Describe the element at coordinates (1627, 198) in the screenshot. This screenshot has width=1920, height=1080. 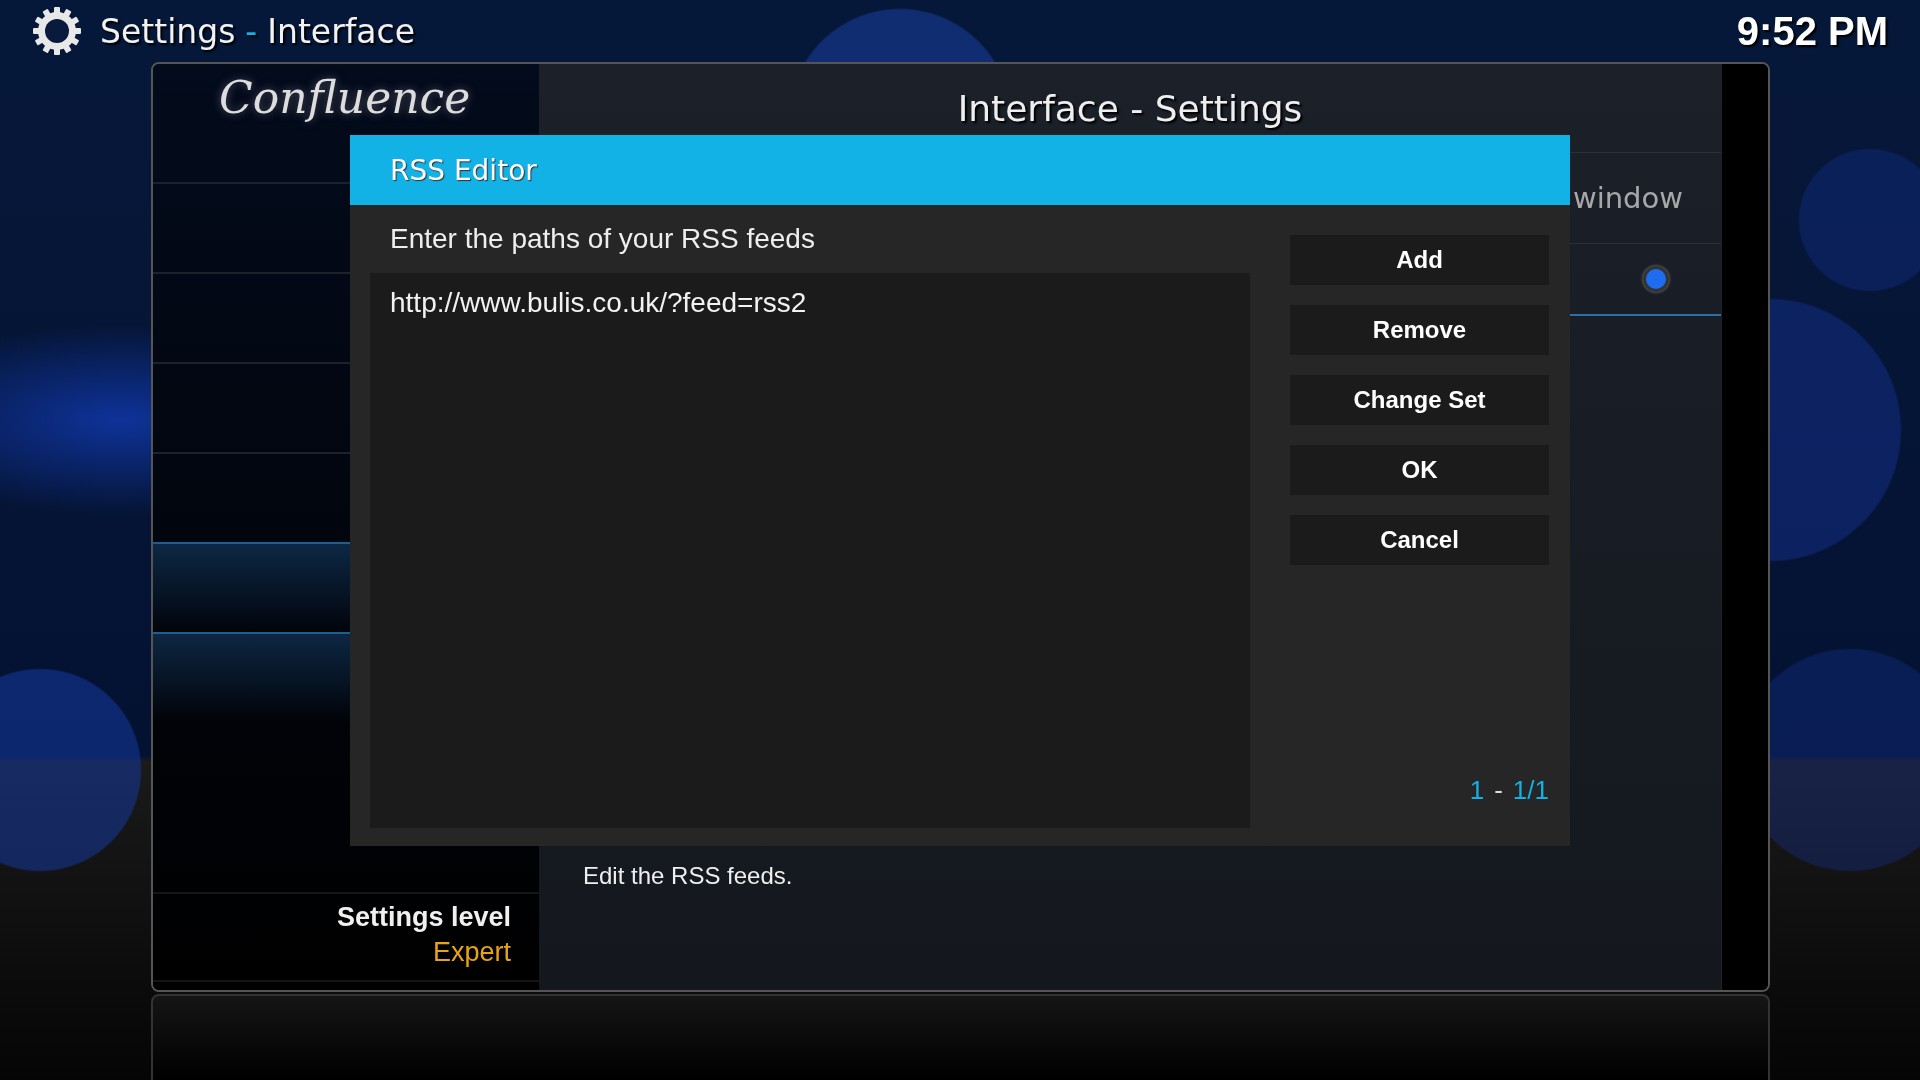
I see `setting-label: window` at that location.